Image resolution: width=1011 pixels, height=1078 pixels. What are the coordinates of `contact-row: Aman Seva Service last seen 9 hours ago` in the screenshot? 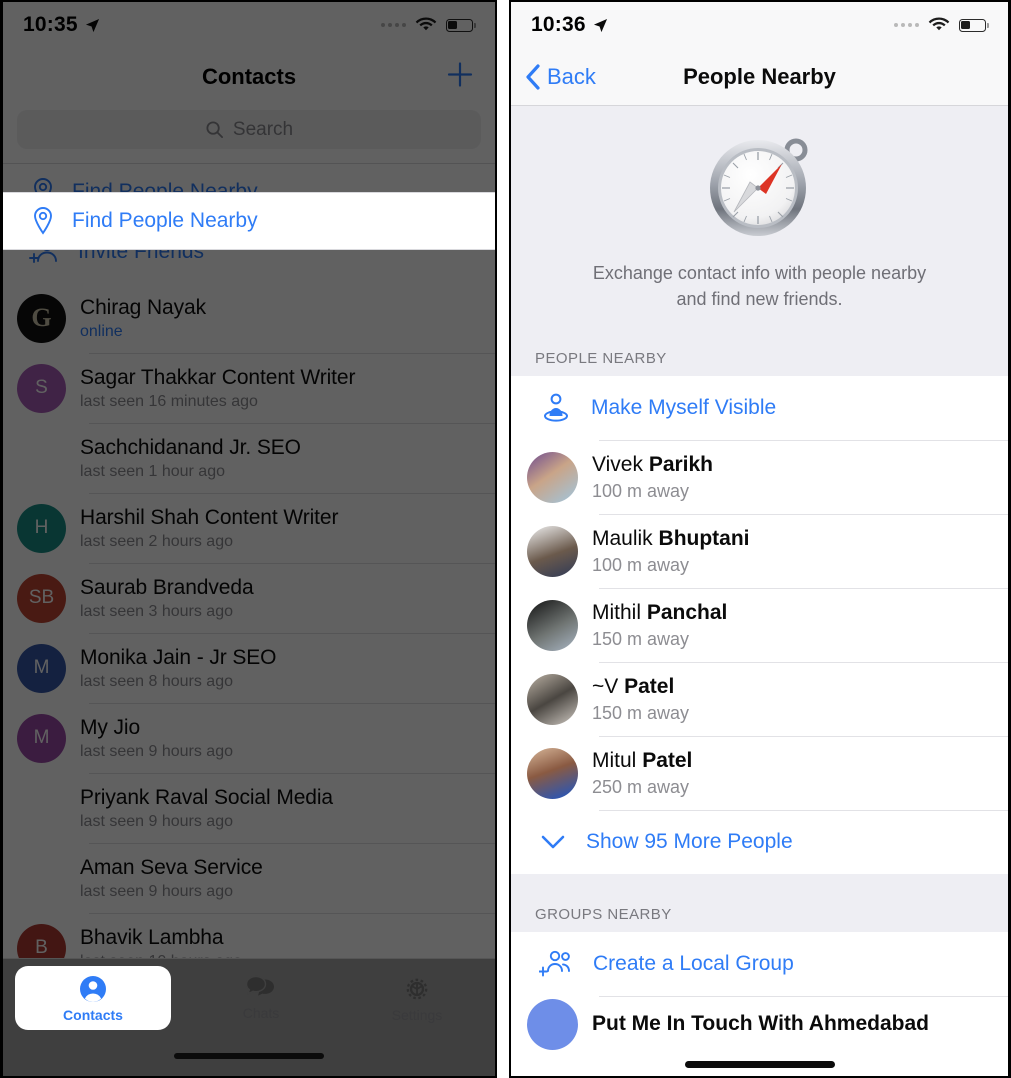 It's located at (249, 878).